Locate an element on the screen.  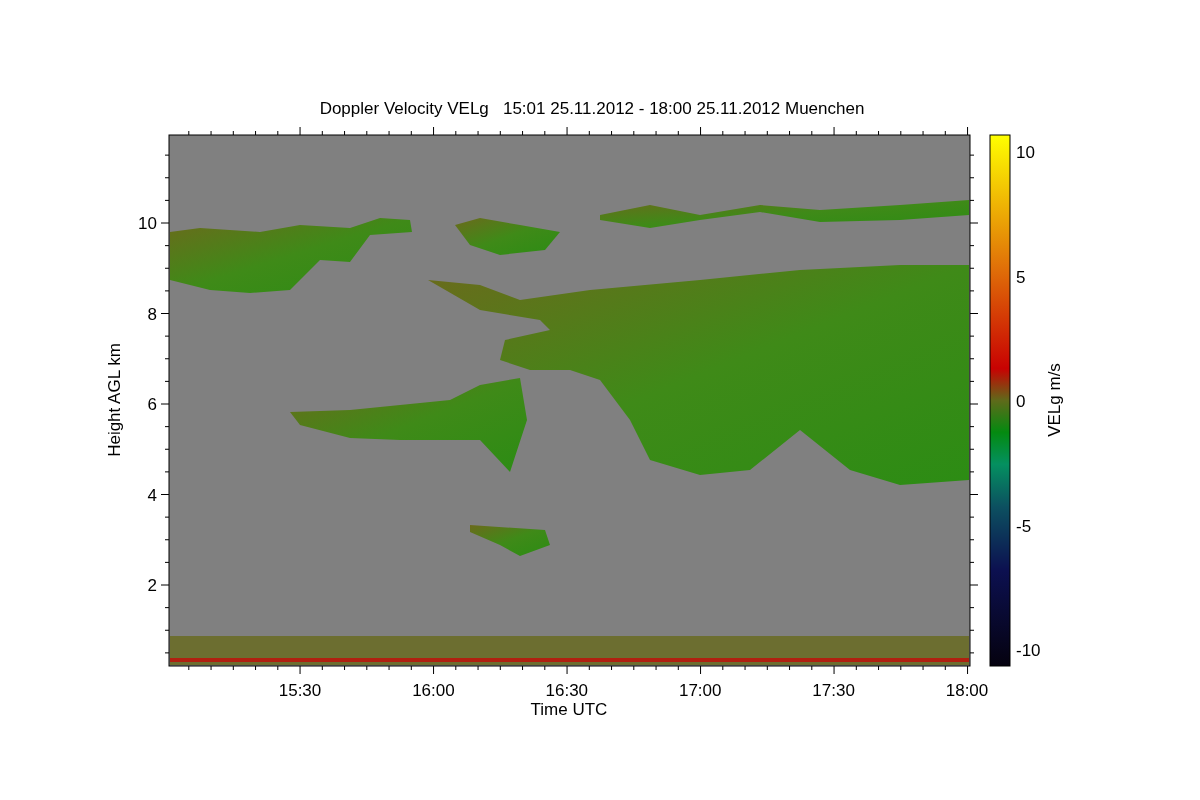
axis-tick-label: 8 is located at coordinates (152, 314).